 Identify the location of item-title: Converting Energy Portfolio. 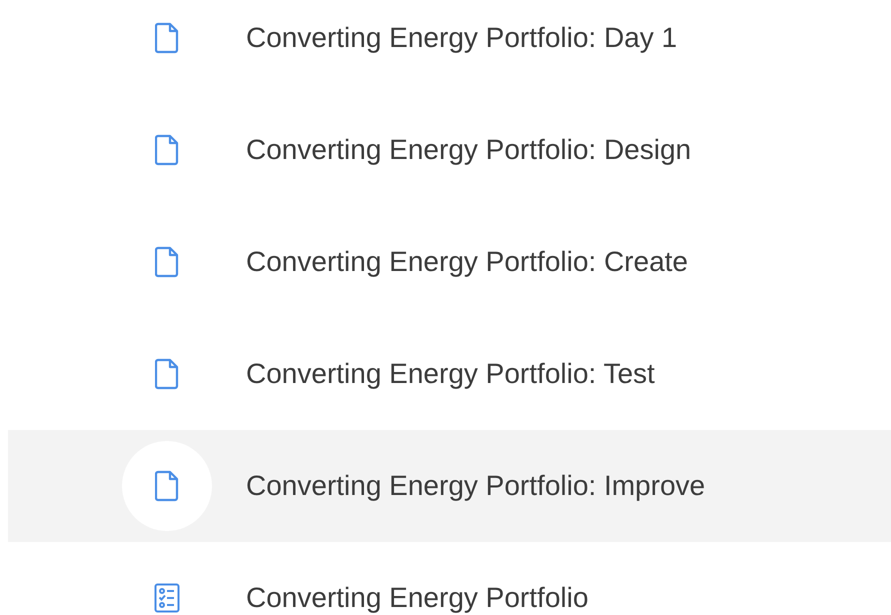
(417, 598).